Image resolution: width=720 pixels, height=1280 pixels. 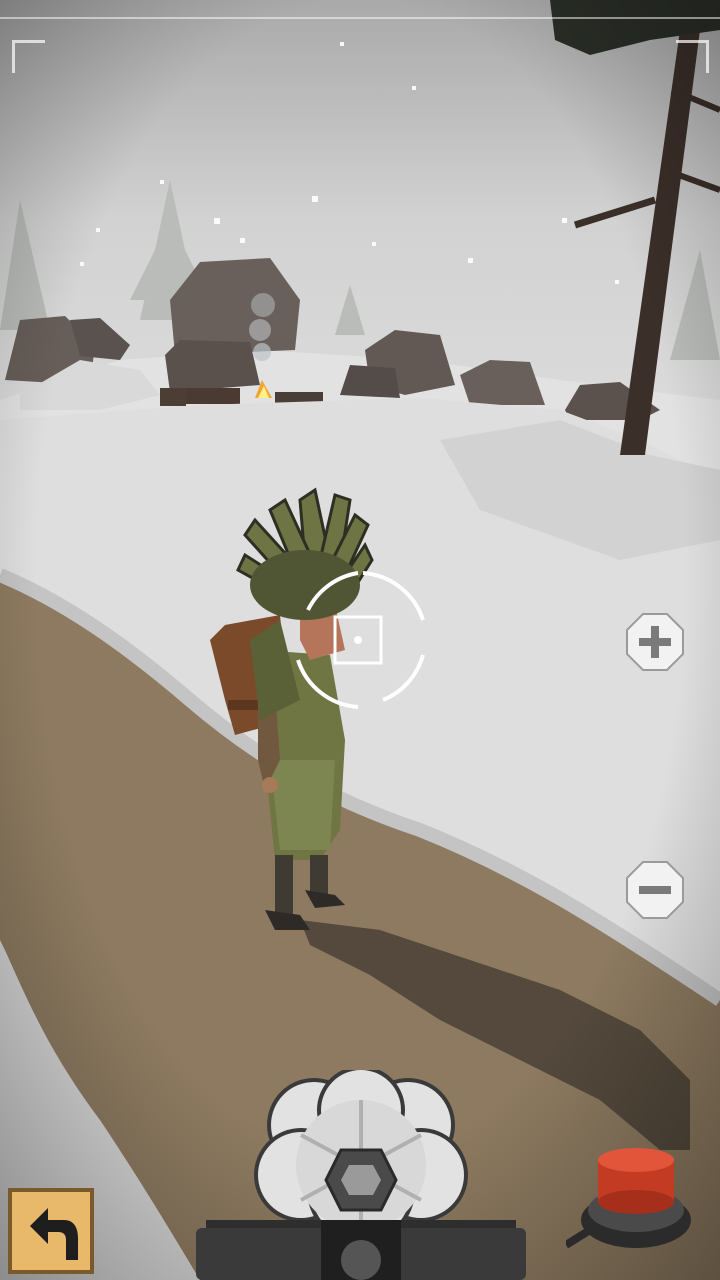 I want to click on camera-device, so click(x=361, y=1175).